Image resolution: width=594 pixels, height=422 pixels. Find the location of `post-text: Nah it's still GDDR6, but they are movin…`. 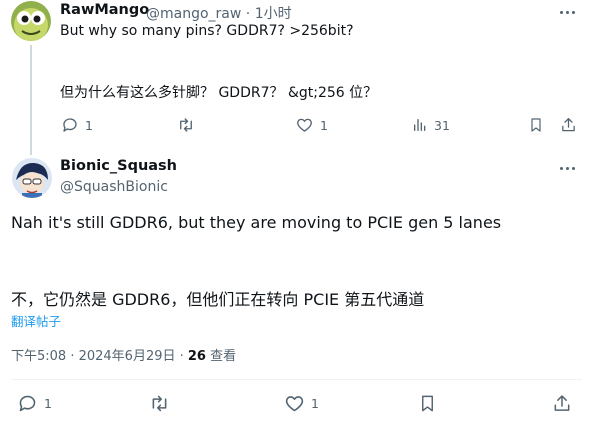

post-text: Nah it's still GDDR6, but they are movin… is located at coordinates (256, 222).